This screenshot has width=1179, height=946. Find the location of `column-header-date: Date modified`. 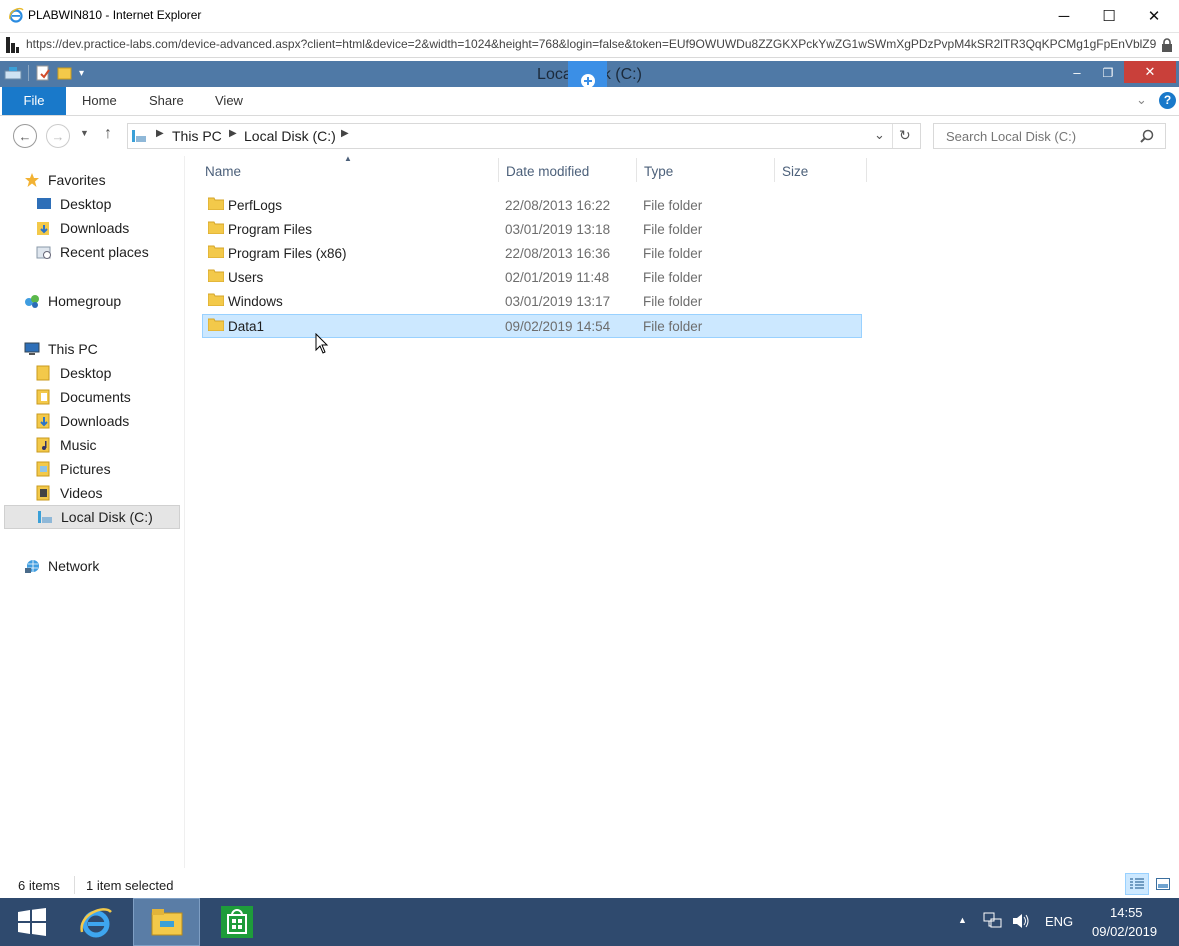

column-header-date: Date modified is located at coordinates (547, 172).